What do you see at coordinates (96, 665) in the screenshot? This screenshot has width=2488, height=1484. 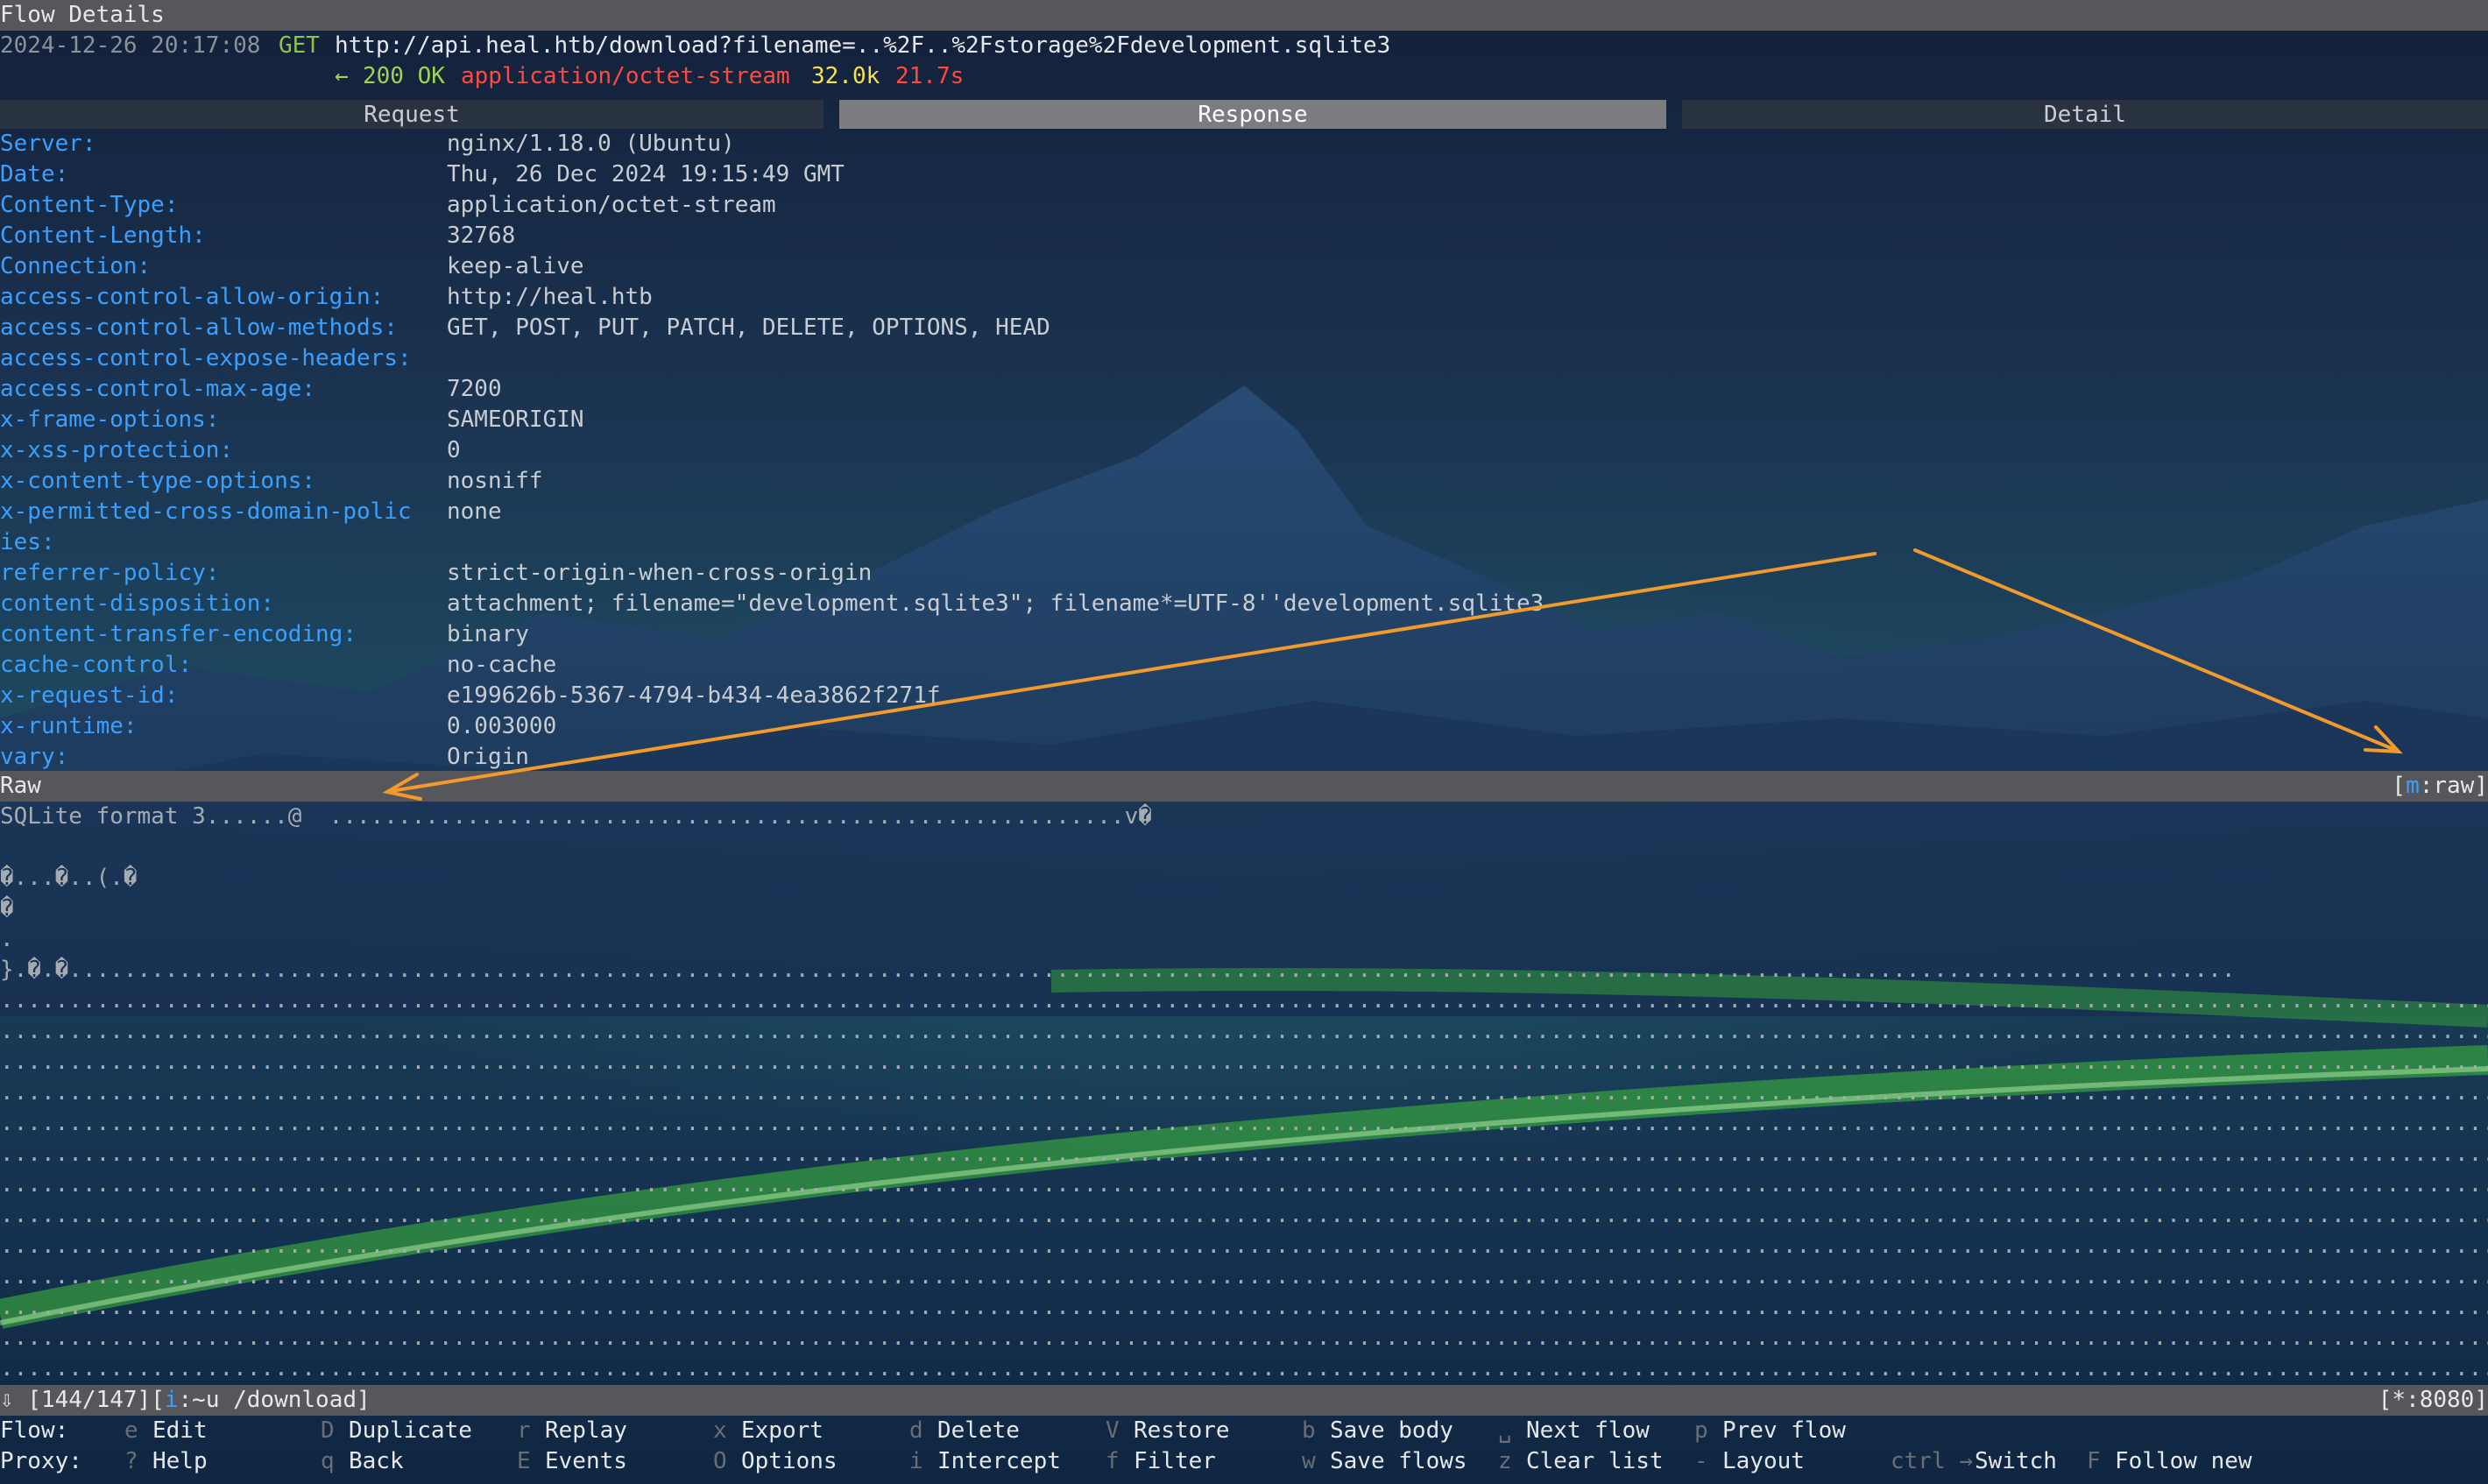 I see `header-key: cache-control:` at bounding box center [96, 665].